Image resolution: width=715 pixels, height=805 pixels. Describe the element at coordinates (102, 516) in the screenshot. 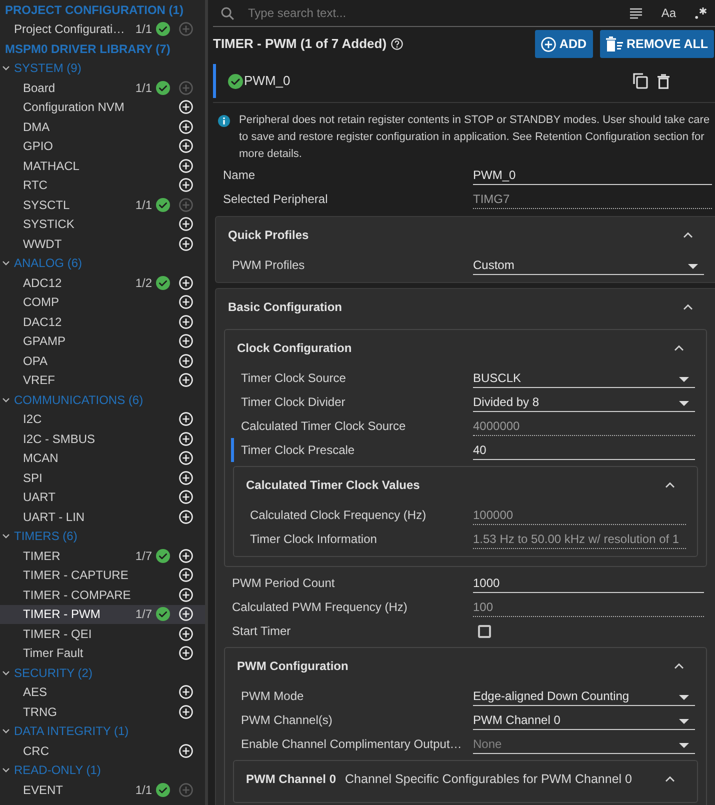

I see `peripheral-item: UART - LIN` at that location.